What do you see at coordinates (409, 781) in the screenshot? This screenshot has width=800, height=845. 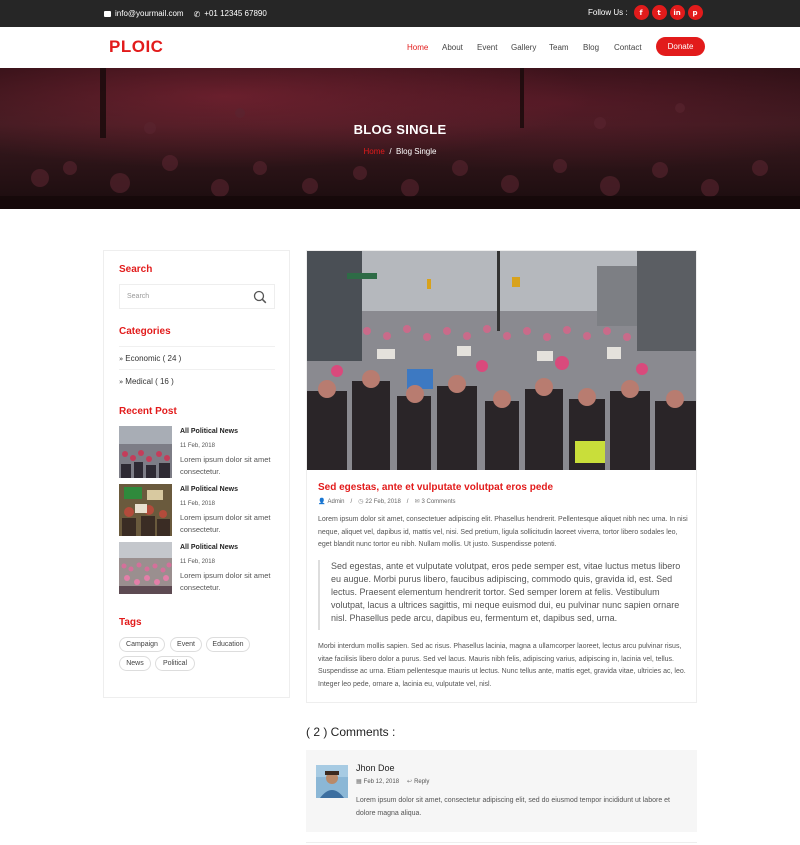 I see `reply-icon: ↩` at bounding box center [409, 781].